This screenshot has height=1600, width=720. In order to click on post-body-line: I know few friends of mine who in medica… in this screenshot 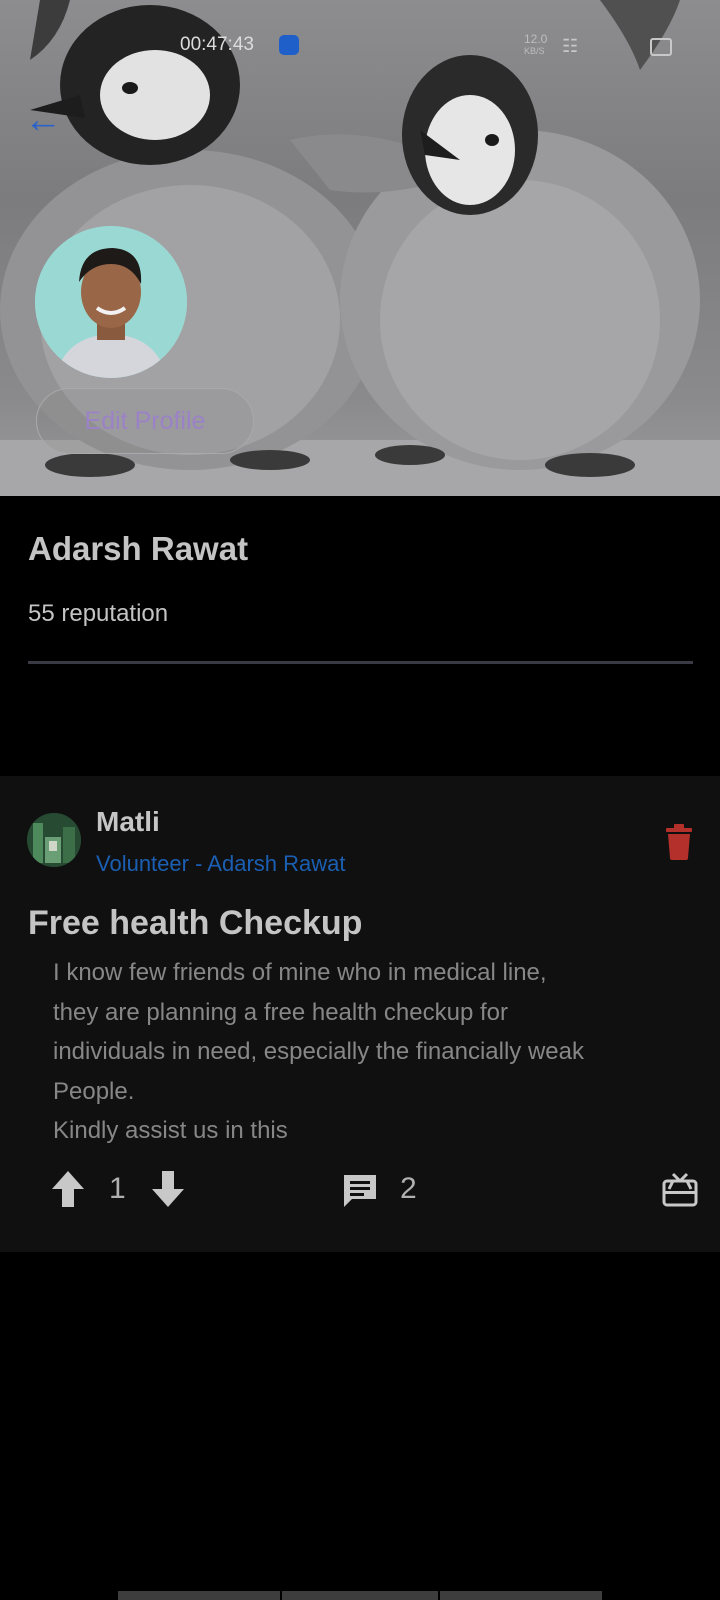, I will do `click(300, 972)`.